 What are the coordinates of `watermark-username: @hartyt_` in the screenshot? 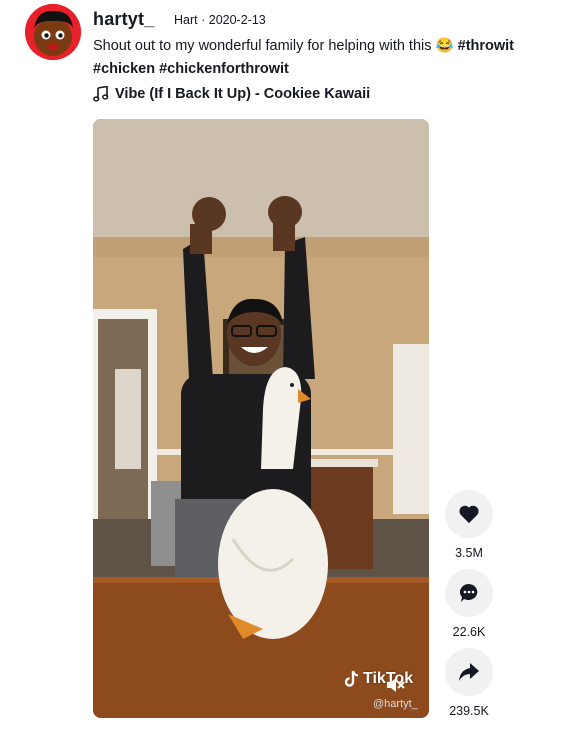 It's located at (395, 704).